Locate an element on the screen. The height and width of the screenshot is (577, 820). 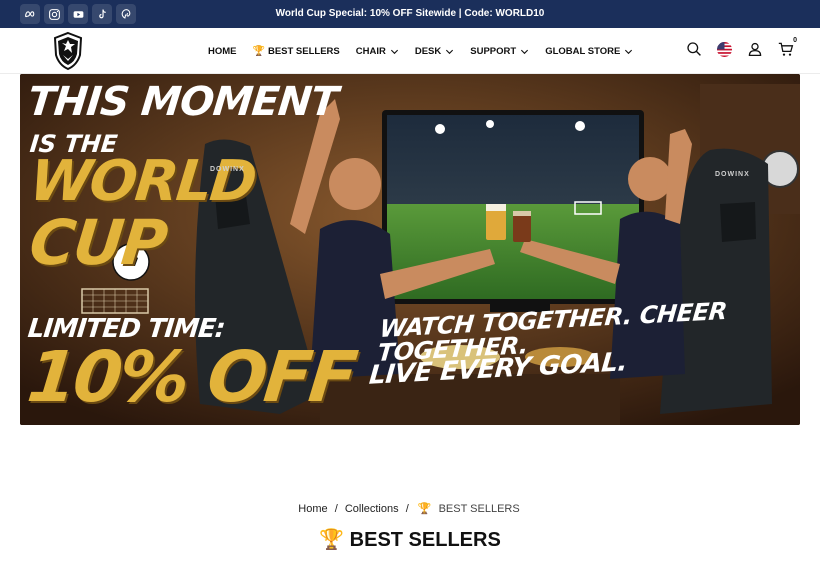
nav-support: SUPPORT is located at coordinates (499, 51).